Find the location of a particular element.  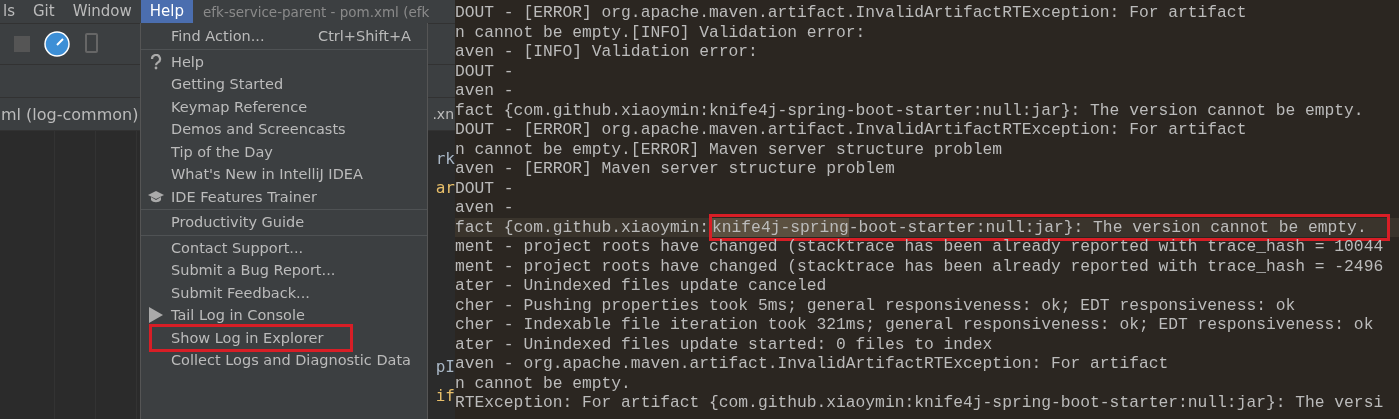

code-text: rk is located at coordinates (445, 158).